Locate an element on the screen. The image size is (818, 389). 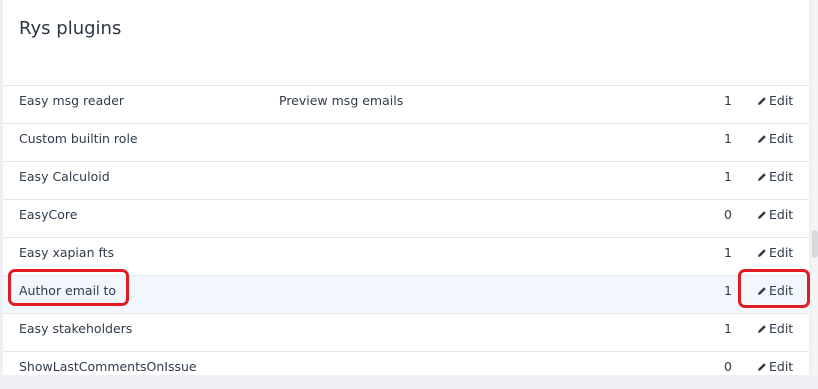
plugin-name: Easy xapian fts is located at coordinates (67, 252).